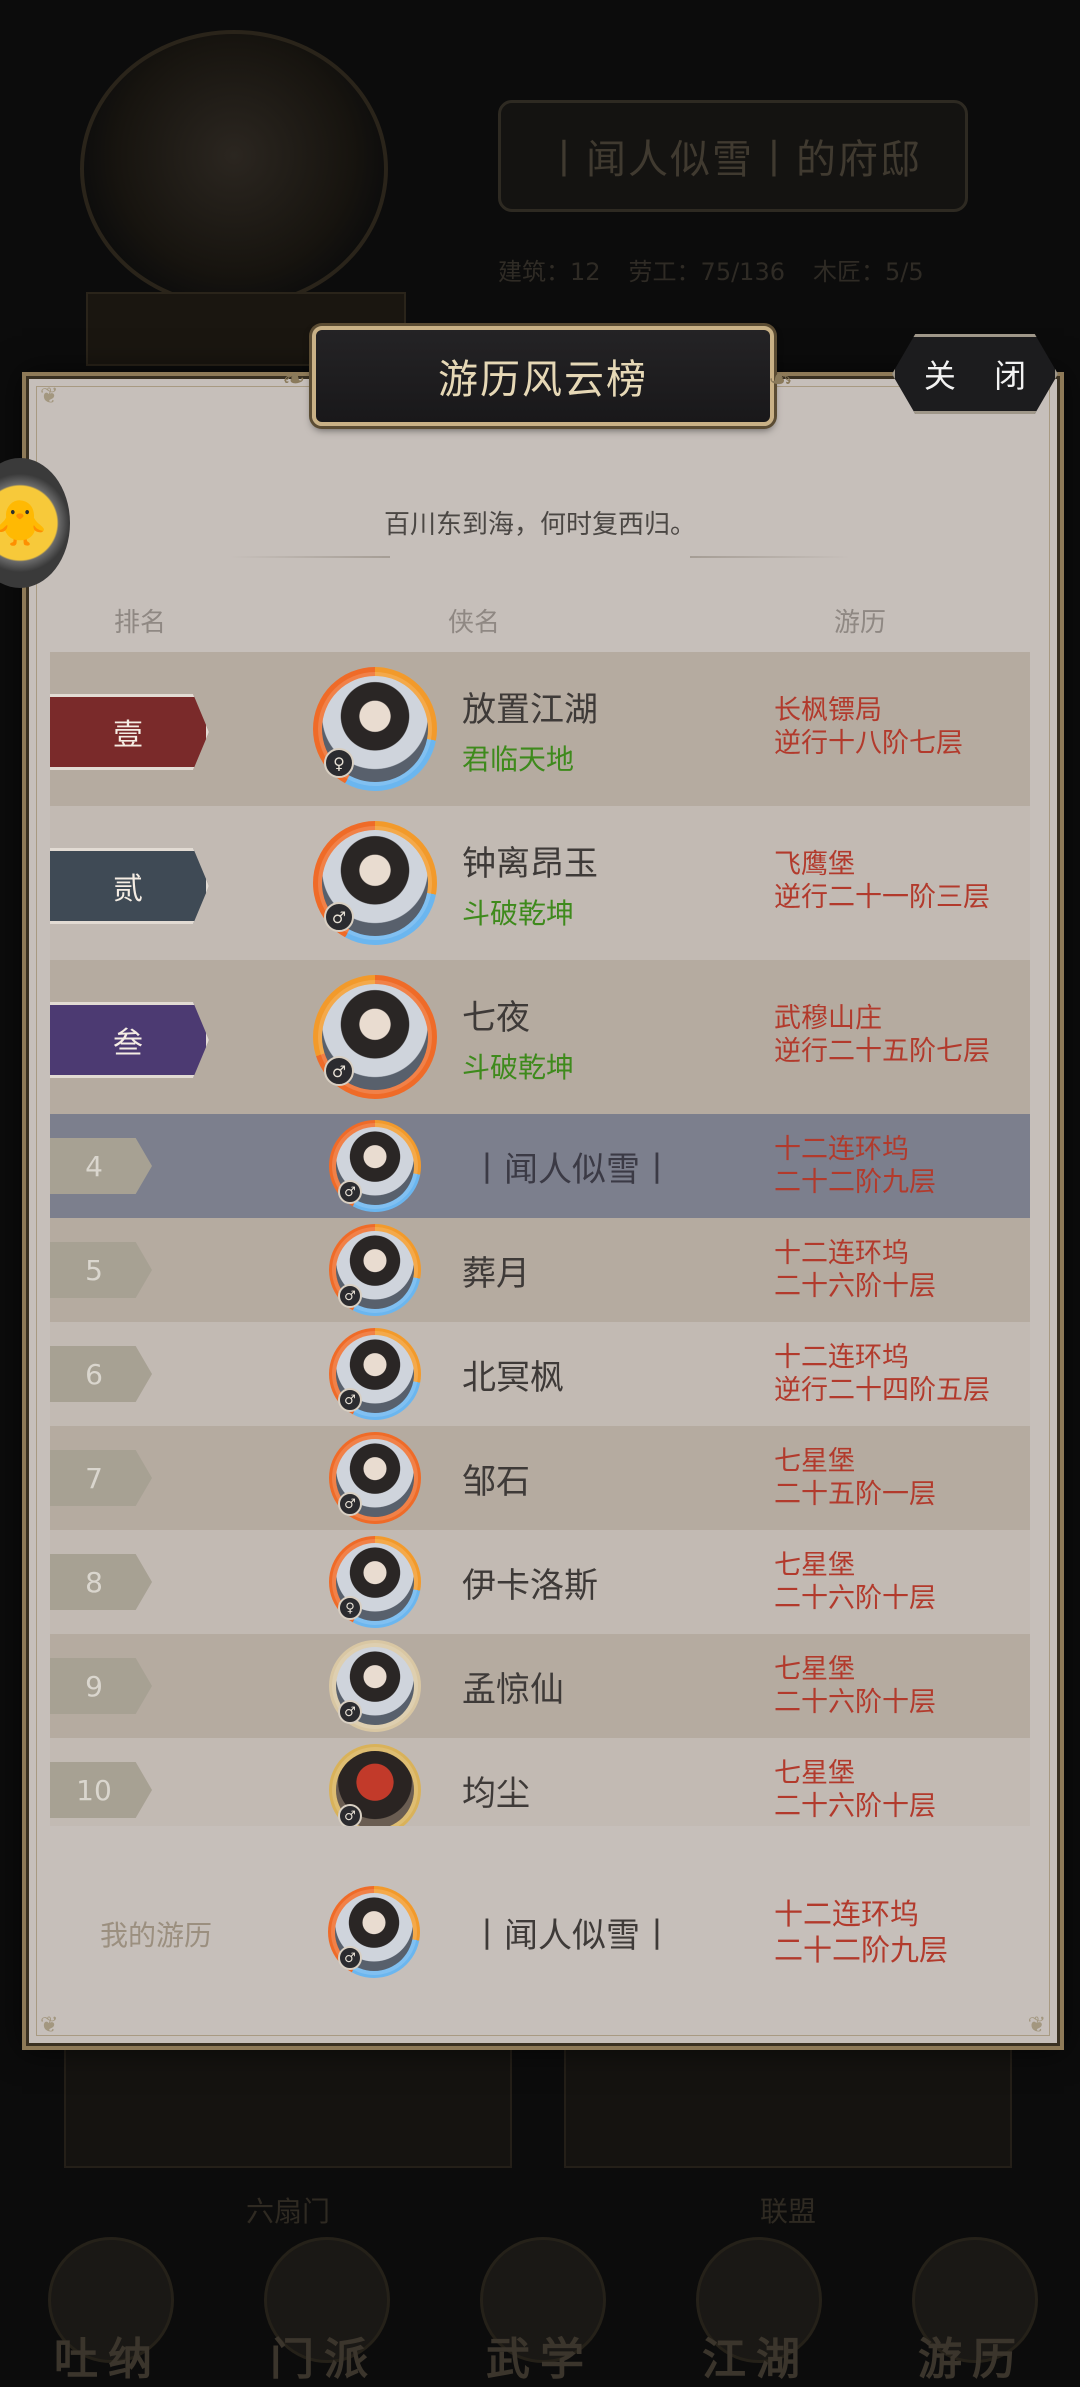 This screenshot has height=2387, width=1080. Describe the element at coordinates (496, 1482) in the screenshot. I see `hero-name: 邹石` at that location.